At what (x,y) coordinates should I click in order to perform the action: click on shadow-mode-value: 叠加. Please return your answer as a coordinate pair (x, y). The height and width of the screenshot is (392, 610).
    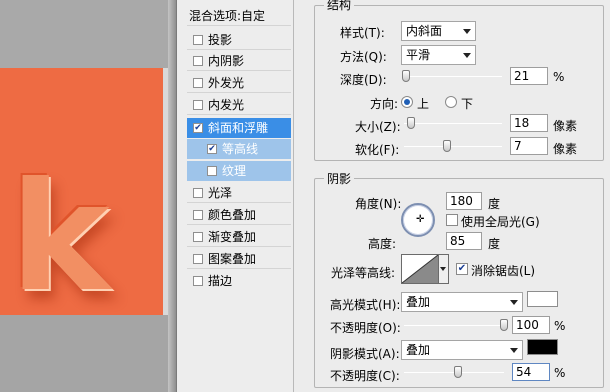
    Looking at the image, I should click on (418, 350).